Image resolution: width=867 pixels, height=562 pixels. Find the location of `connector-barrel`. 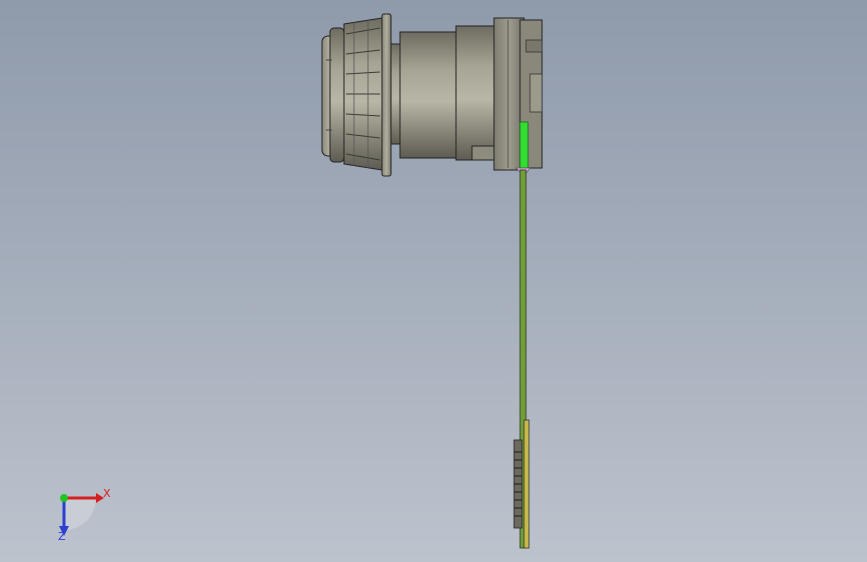

connector-barrel is located at coordinates (448, 93).